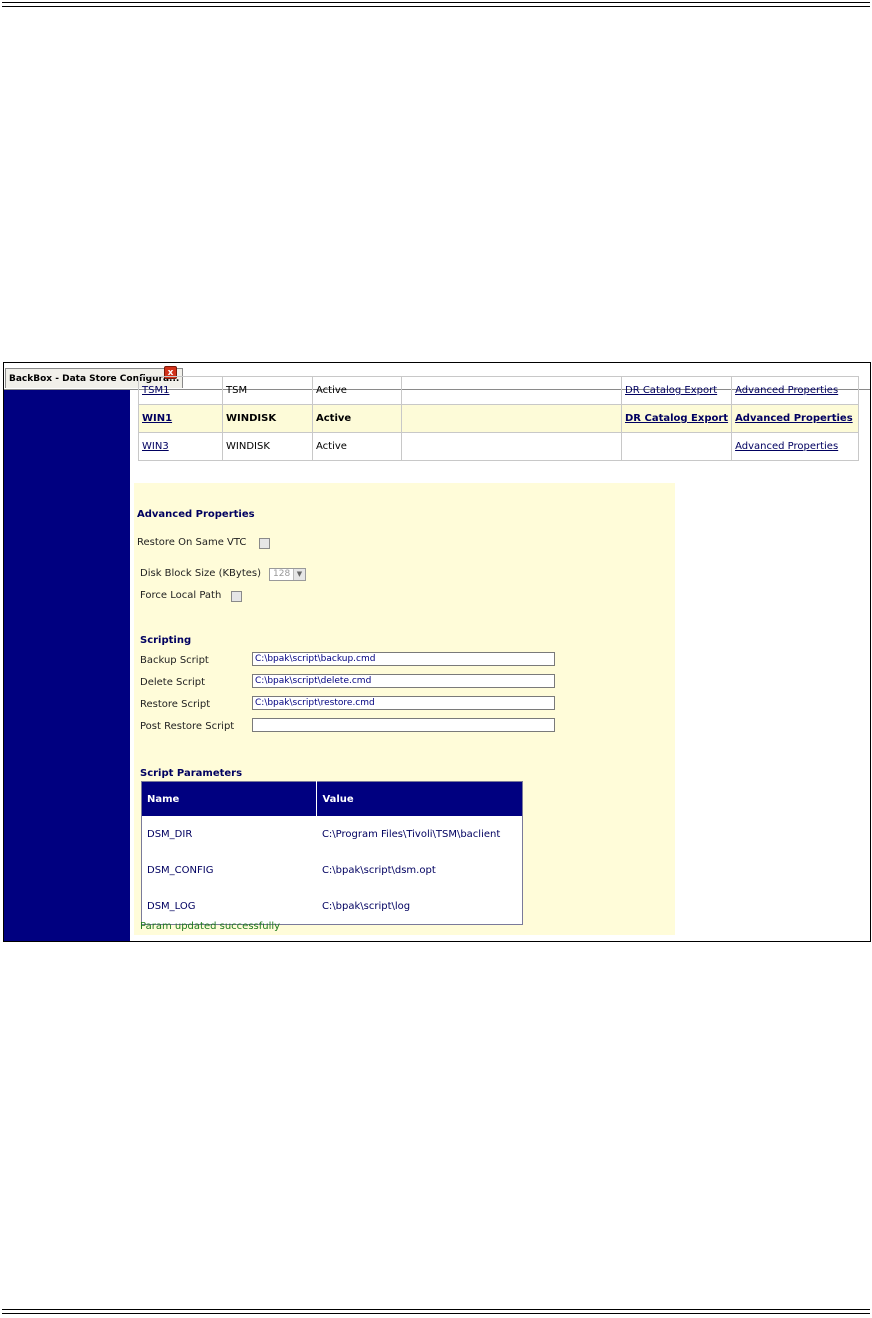  Describe the element at coordinates (67, 665) in the screenshot. I see `sidebar` at that location.